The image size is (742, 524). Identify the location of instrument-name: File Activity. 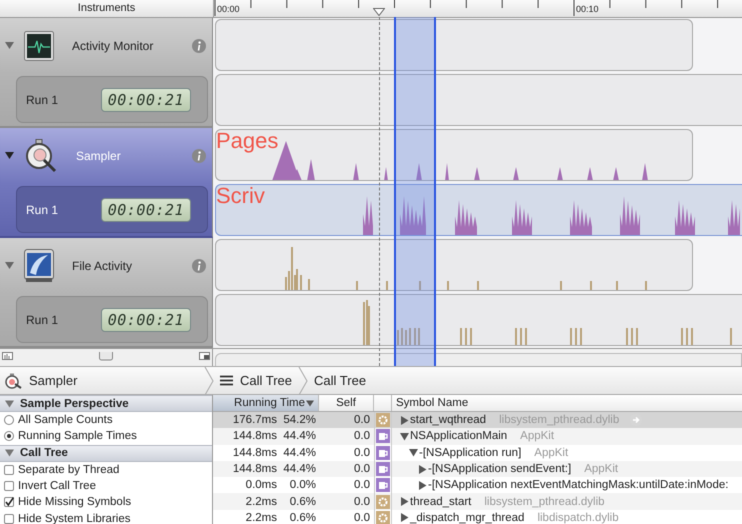
(103, 265).